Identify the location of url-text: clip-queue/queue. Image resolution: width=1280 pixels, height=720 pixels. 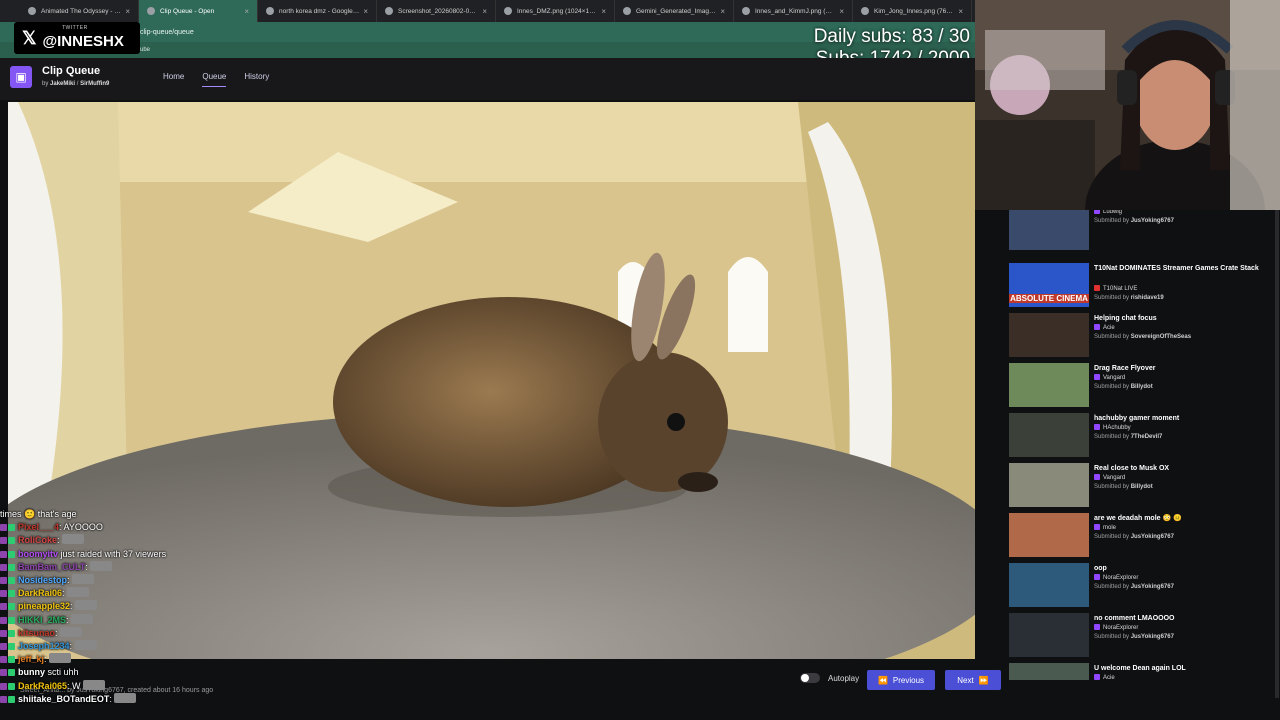
(167, 32).